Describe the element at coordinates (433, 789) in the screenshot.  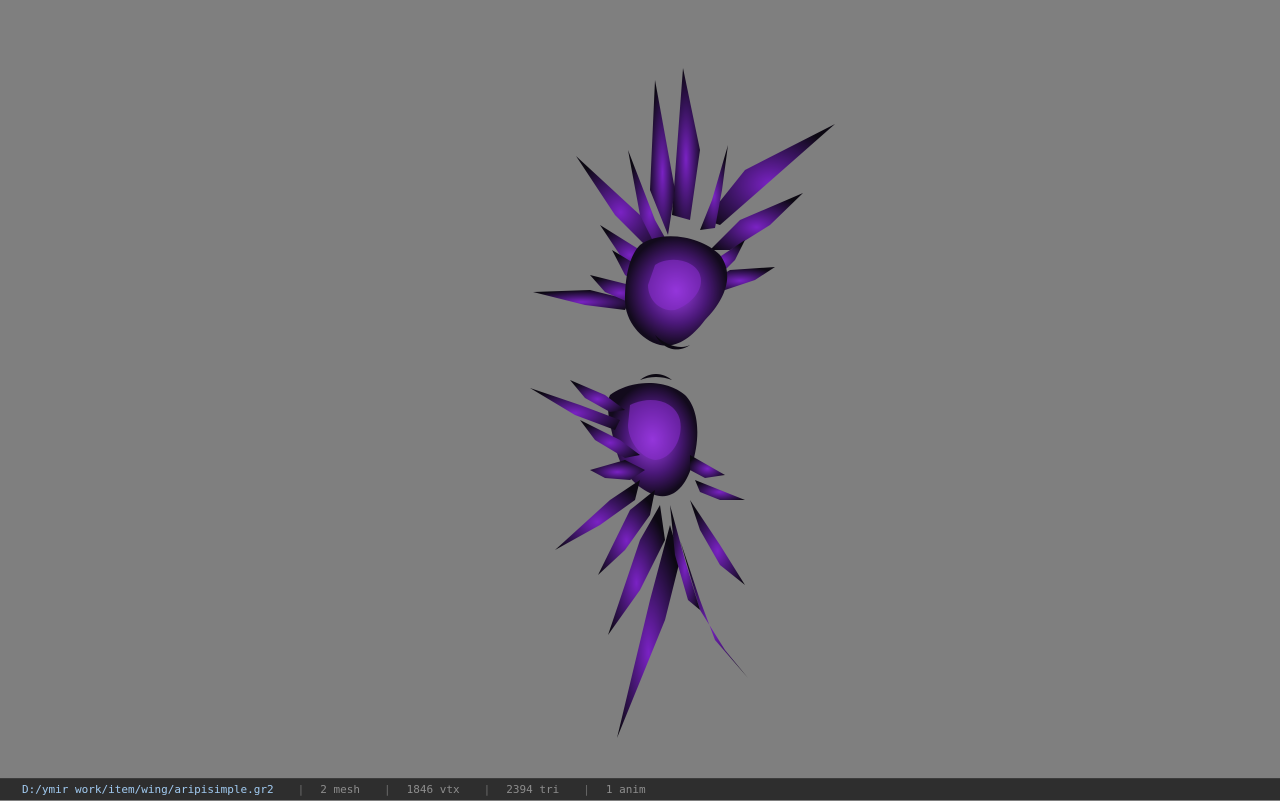
I see `vertex-count: 1846 vtx` at that location.